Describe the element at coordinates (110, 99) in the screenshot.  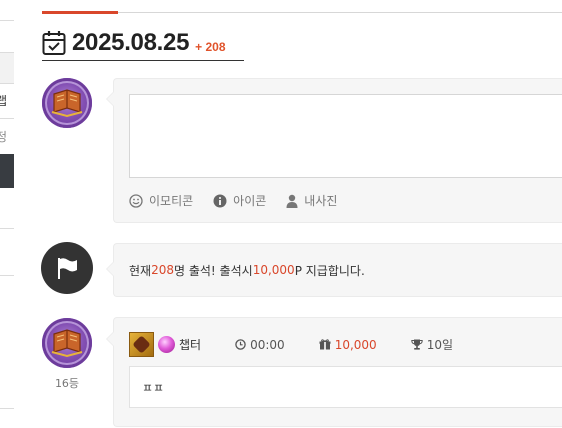
I see `composer-arrow` at that location.